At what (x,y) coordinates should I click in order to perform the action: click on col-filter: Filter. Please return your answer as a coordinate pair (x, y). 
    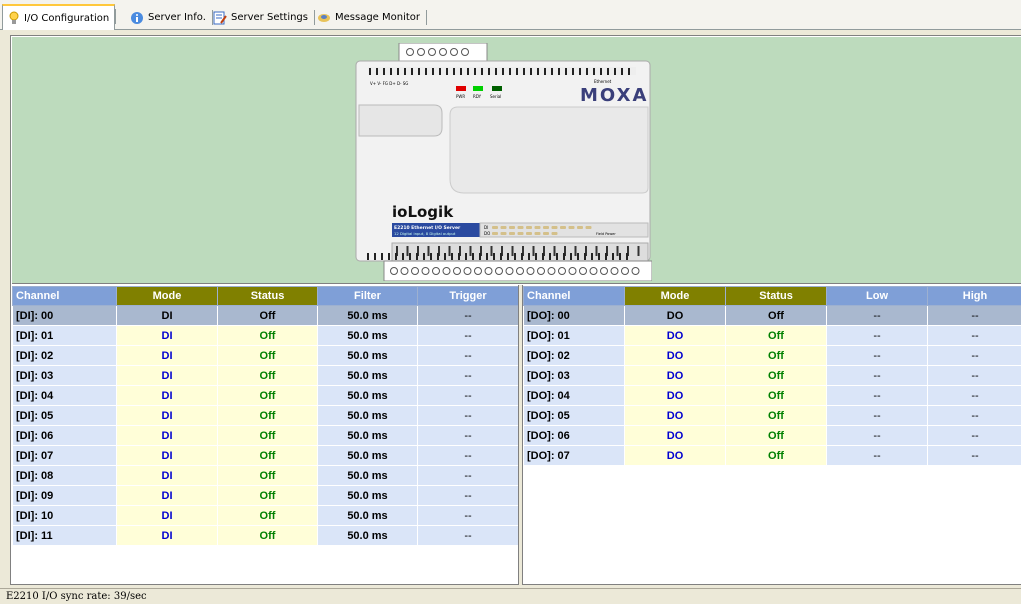
    Looking at the image, I should click on (367, 296).